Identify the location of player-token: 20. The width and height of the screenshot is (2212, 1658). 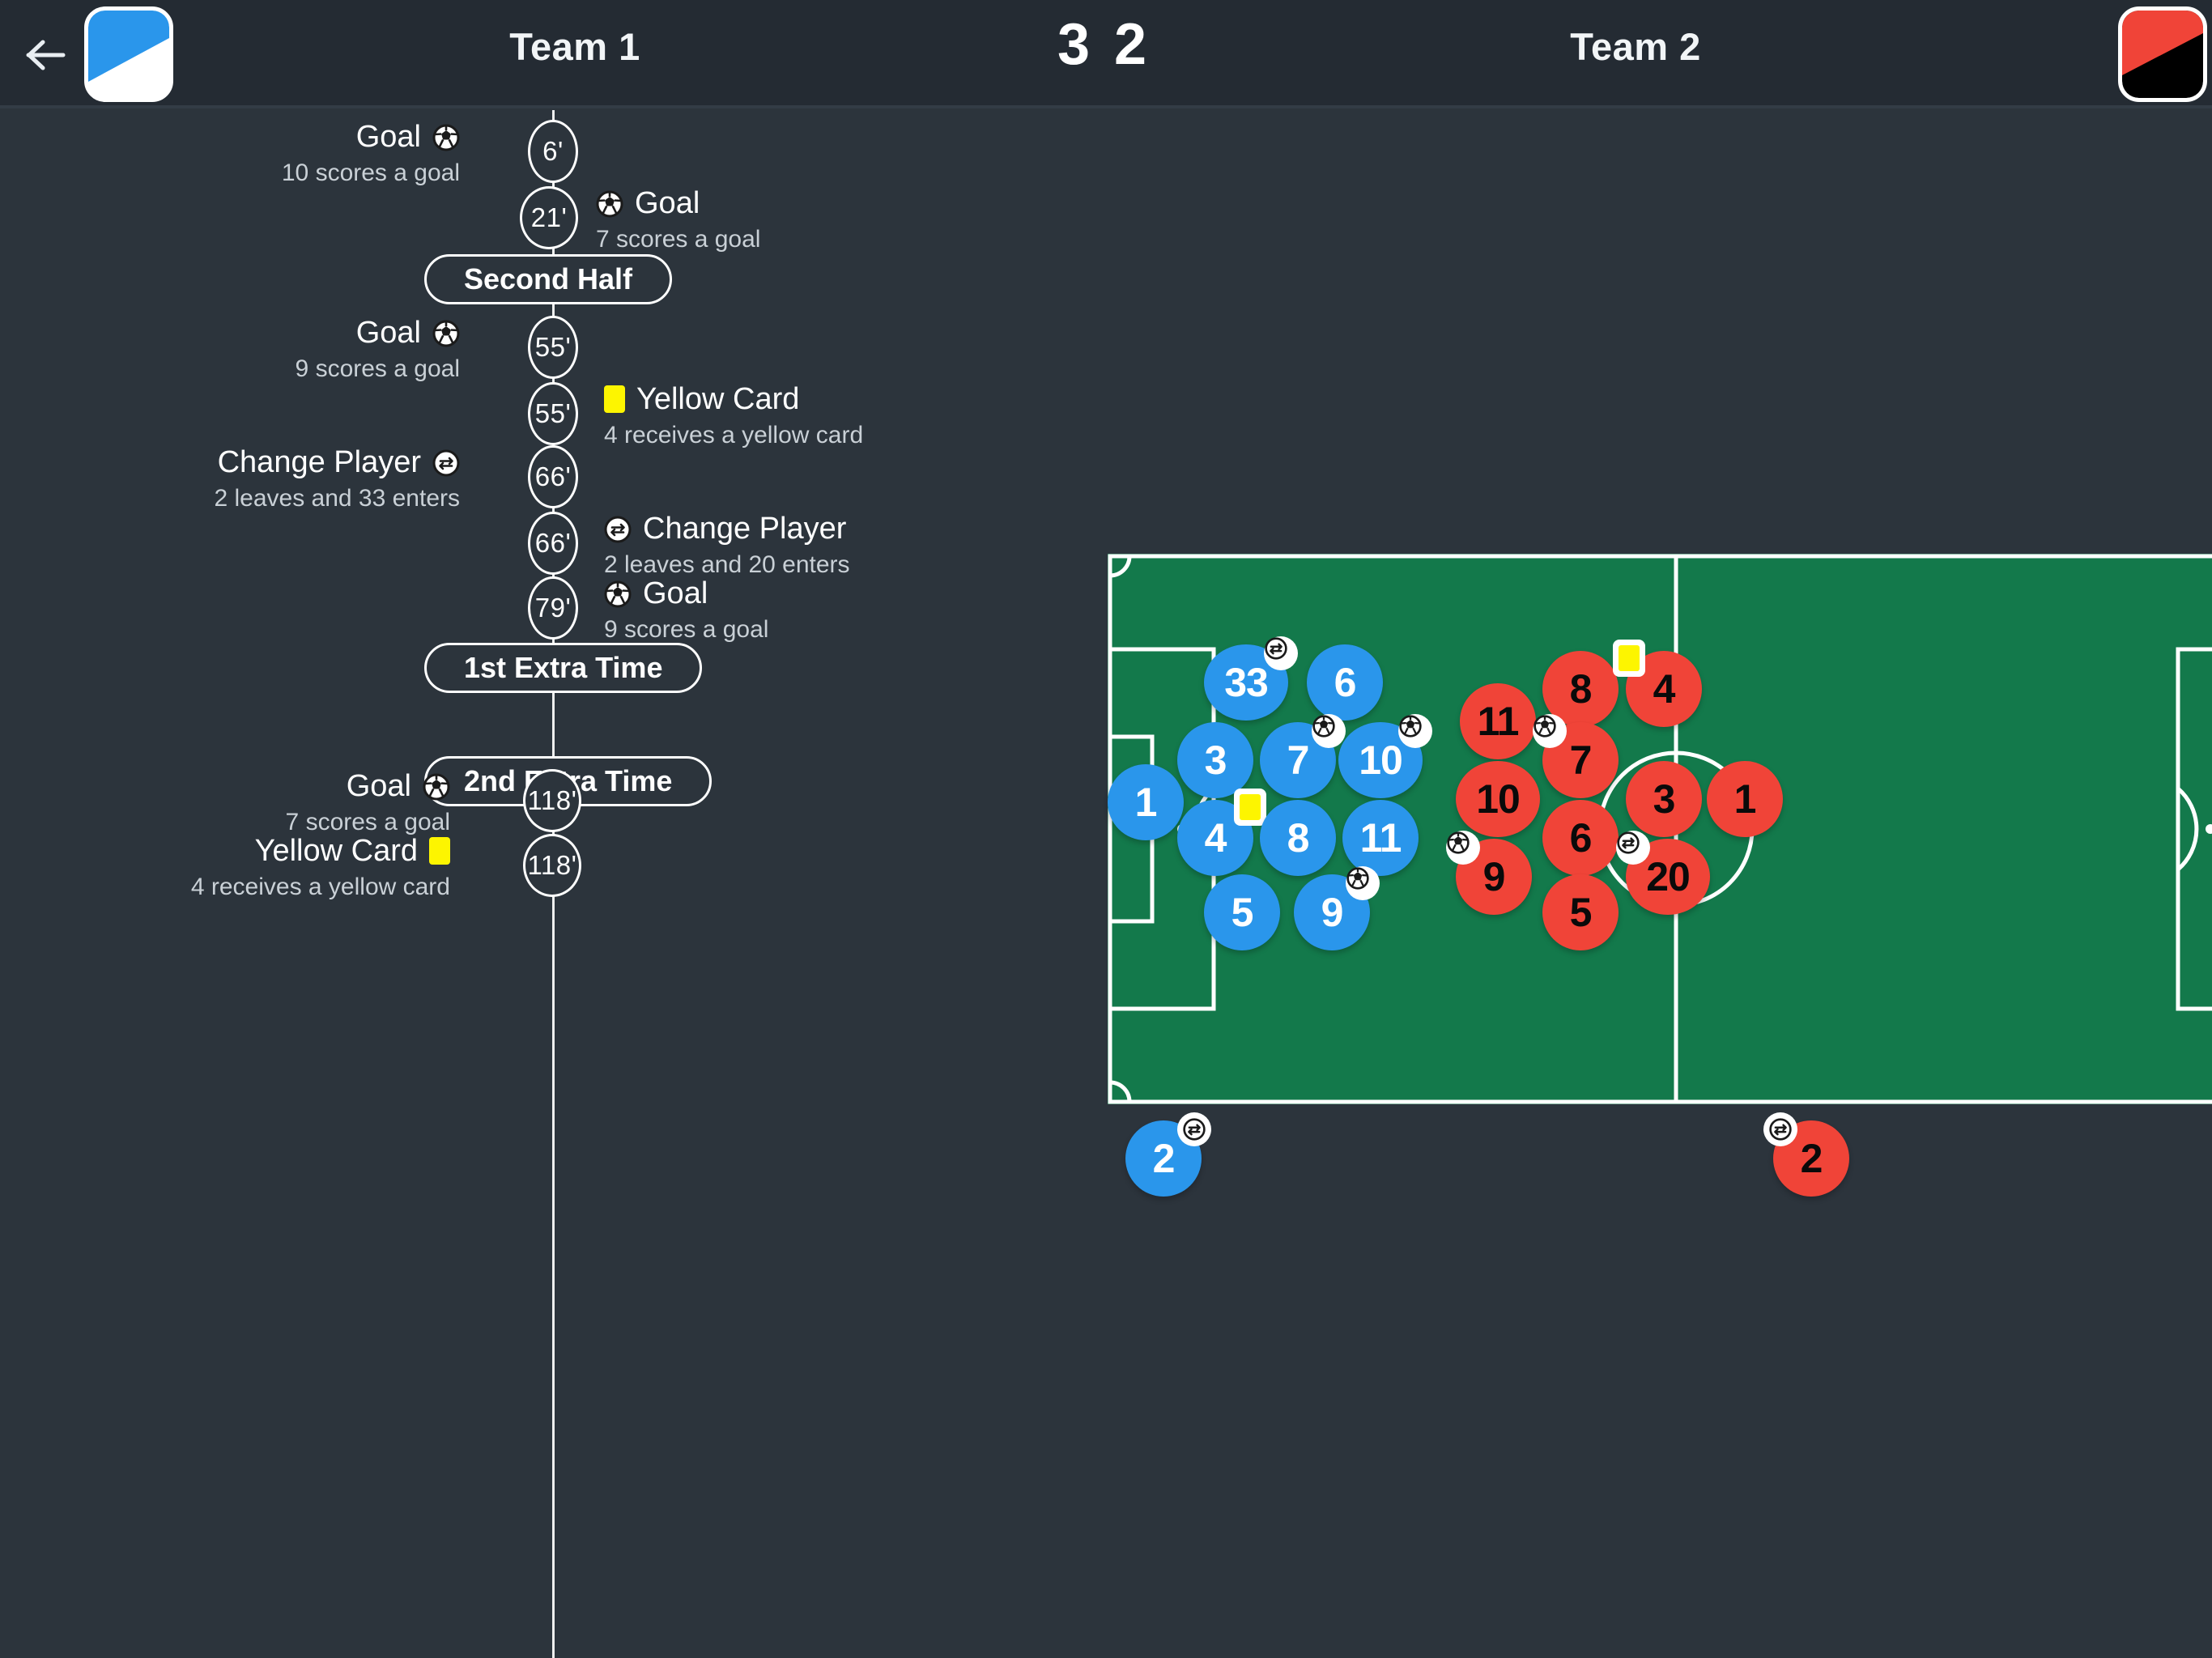
(1663, 873).